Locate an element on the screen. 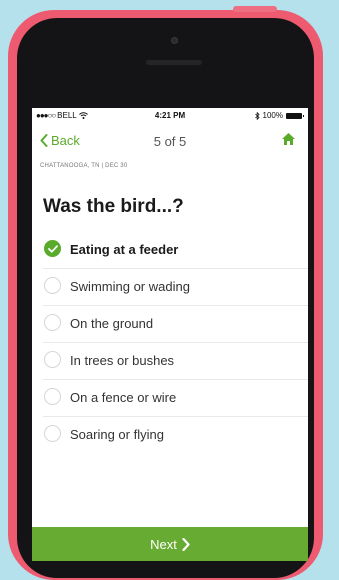 The image size is (339, 580). radio-checked is located at coordinates (52, 248).